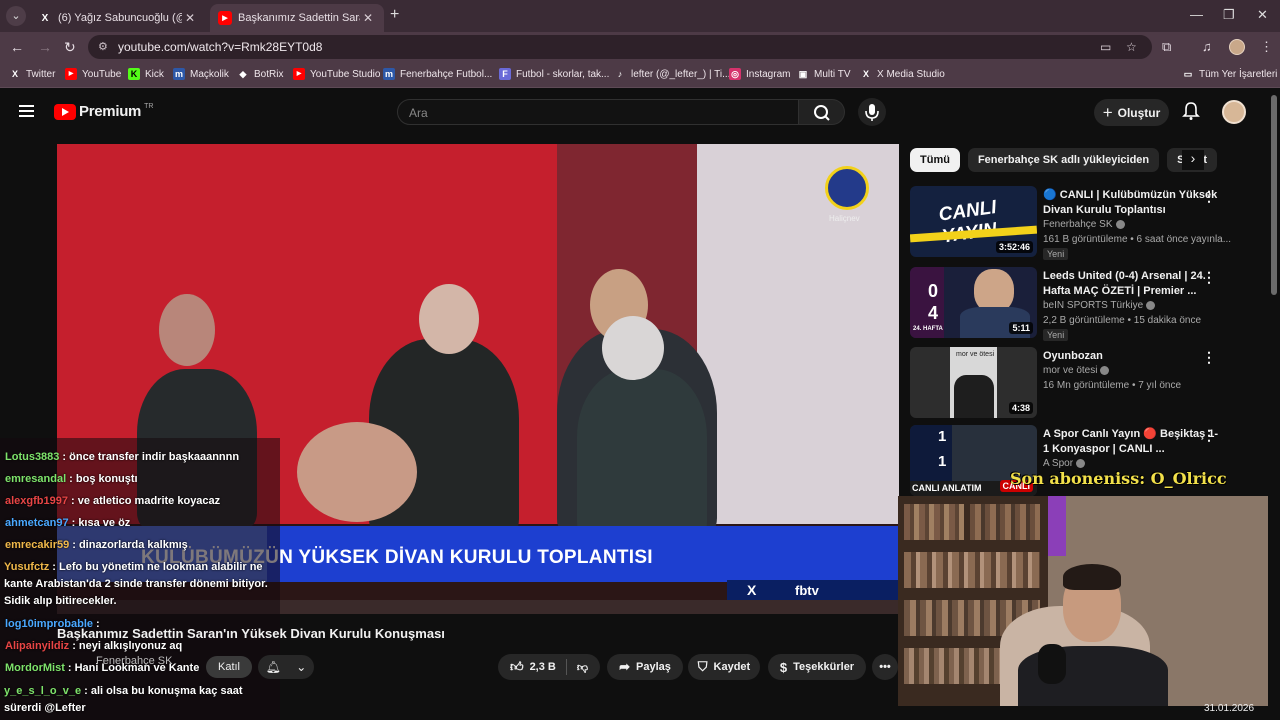 This screenshot has height=720, width=1280. Describe the element at coordinates (974, 396) in the screenshot. I see `thumbnail-band` at that location.